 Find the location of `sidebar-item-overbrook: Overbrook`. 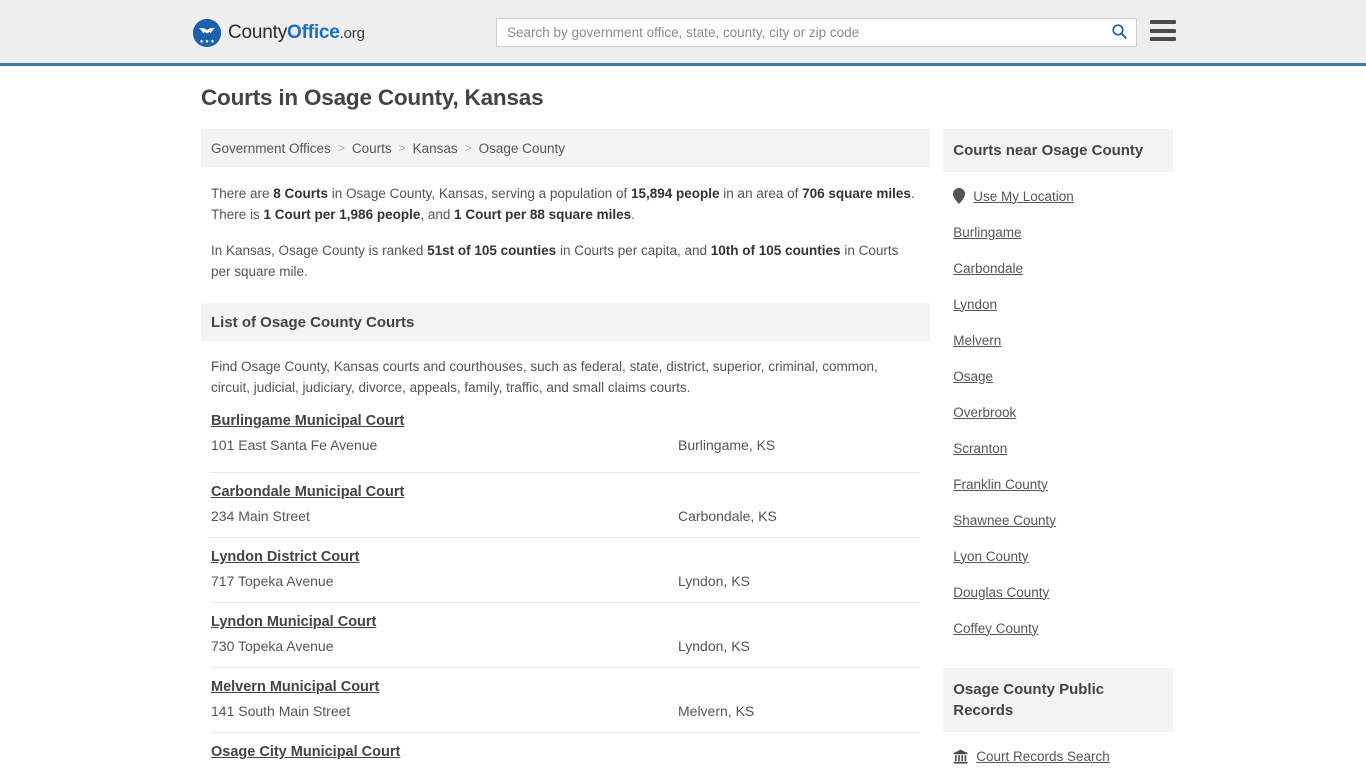

sidebar-item-overbrook: Overbrook is located at coordinates (1058, 412).